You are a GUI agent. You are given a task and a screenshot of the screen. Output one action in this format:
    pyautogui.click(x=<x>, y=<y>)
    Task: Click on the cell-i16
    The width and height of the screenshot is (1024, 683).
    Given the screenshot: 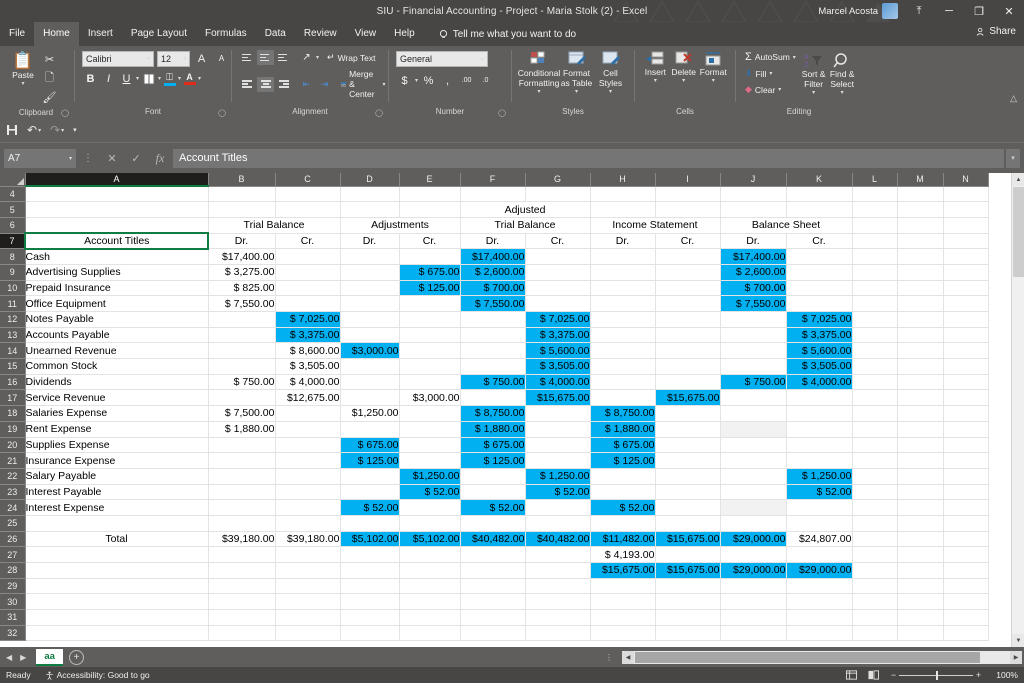 What is the action you would take?
    pyautogui.click(x=688, y=382)
    